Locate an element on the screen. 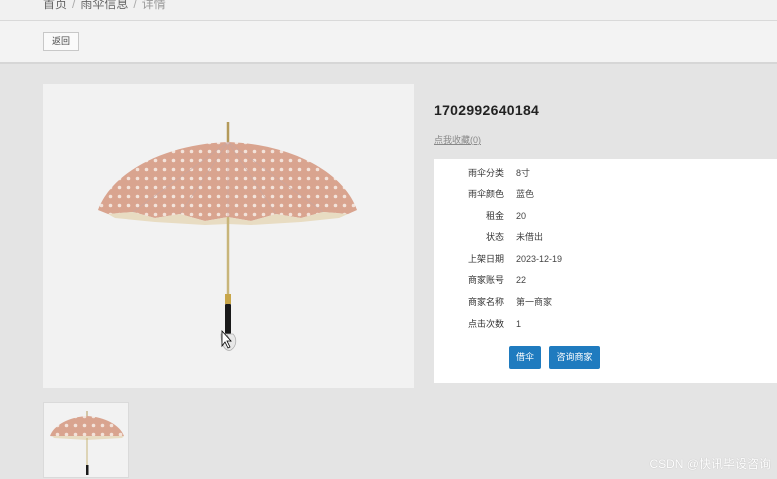 The width and height of the screenshot is (777, 479). info-row-color: 雨伞颜色 蓝色 is located at coordinates (605, 194).